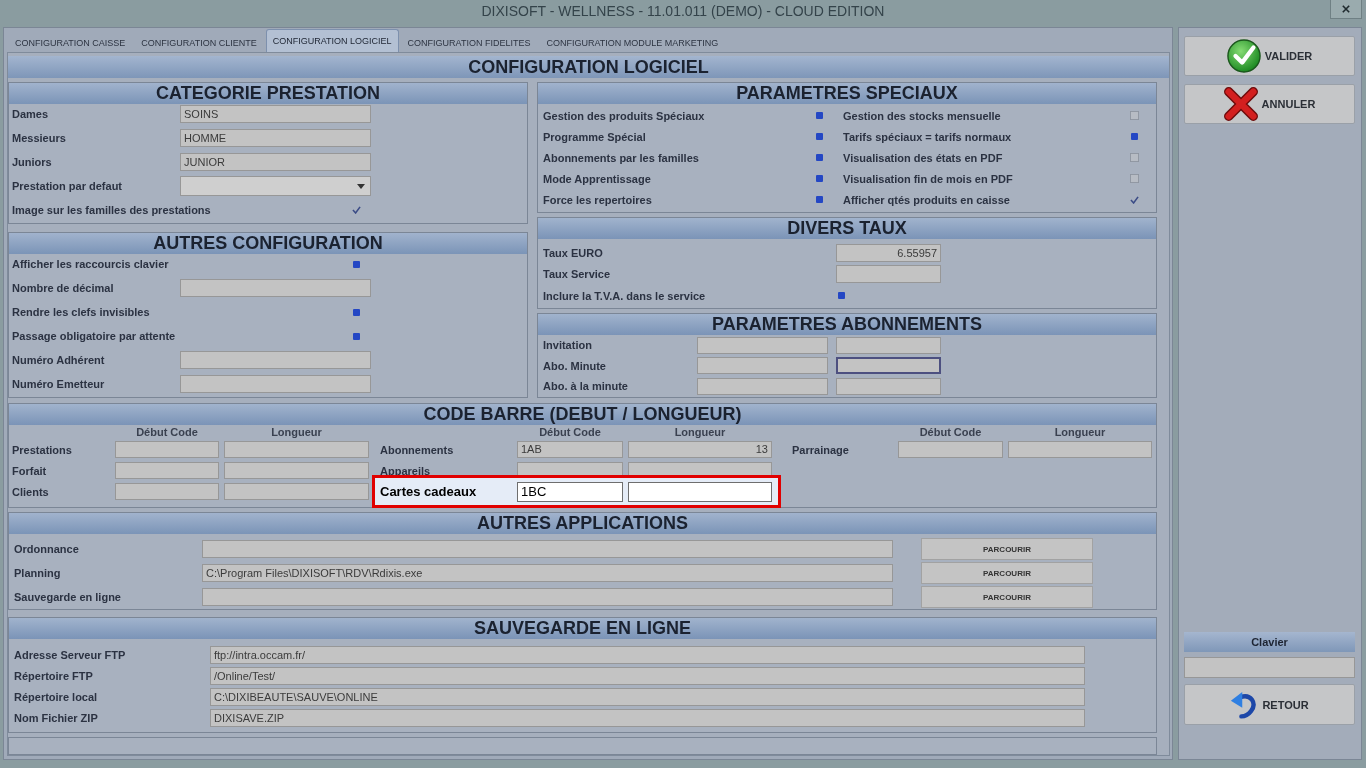 This screenshot has height=768, width=1366. I want to click on field-label: Abo. Minute, so click(574, 365).